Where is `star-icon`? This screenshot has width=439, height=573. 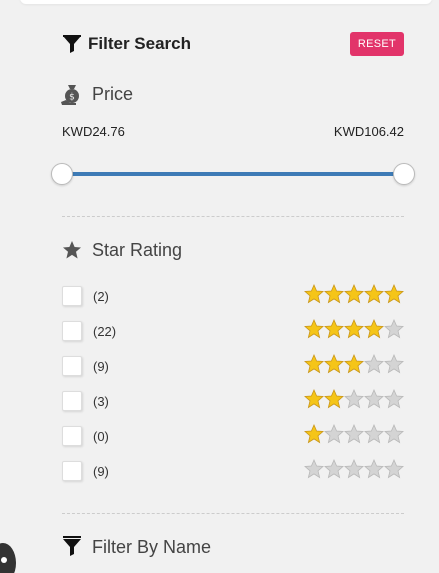 star-icon is located at coordinates (72, 250).